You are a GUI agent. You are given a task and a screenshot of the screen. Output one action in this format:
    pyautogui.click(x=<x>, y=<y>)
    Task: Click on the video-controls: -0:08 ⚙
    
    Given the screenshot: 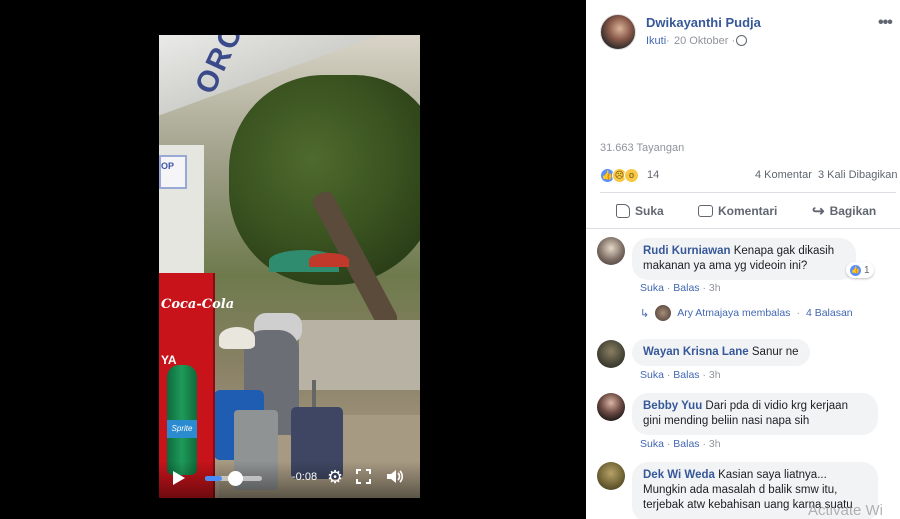 What is the action you would take?
    pyautogui.click(x=289, y=479)
    